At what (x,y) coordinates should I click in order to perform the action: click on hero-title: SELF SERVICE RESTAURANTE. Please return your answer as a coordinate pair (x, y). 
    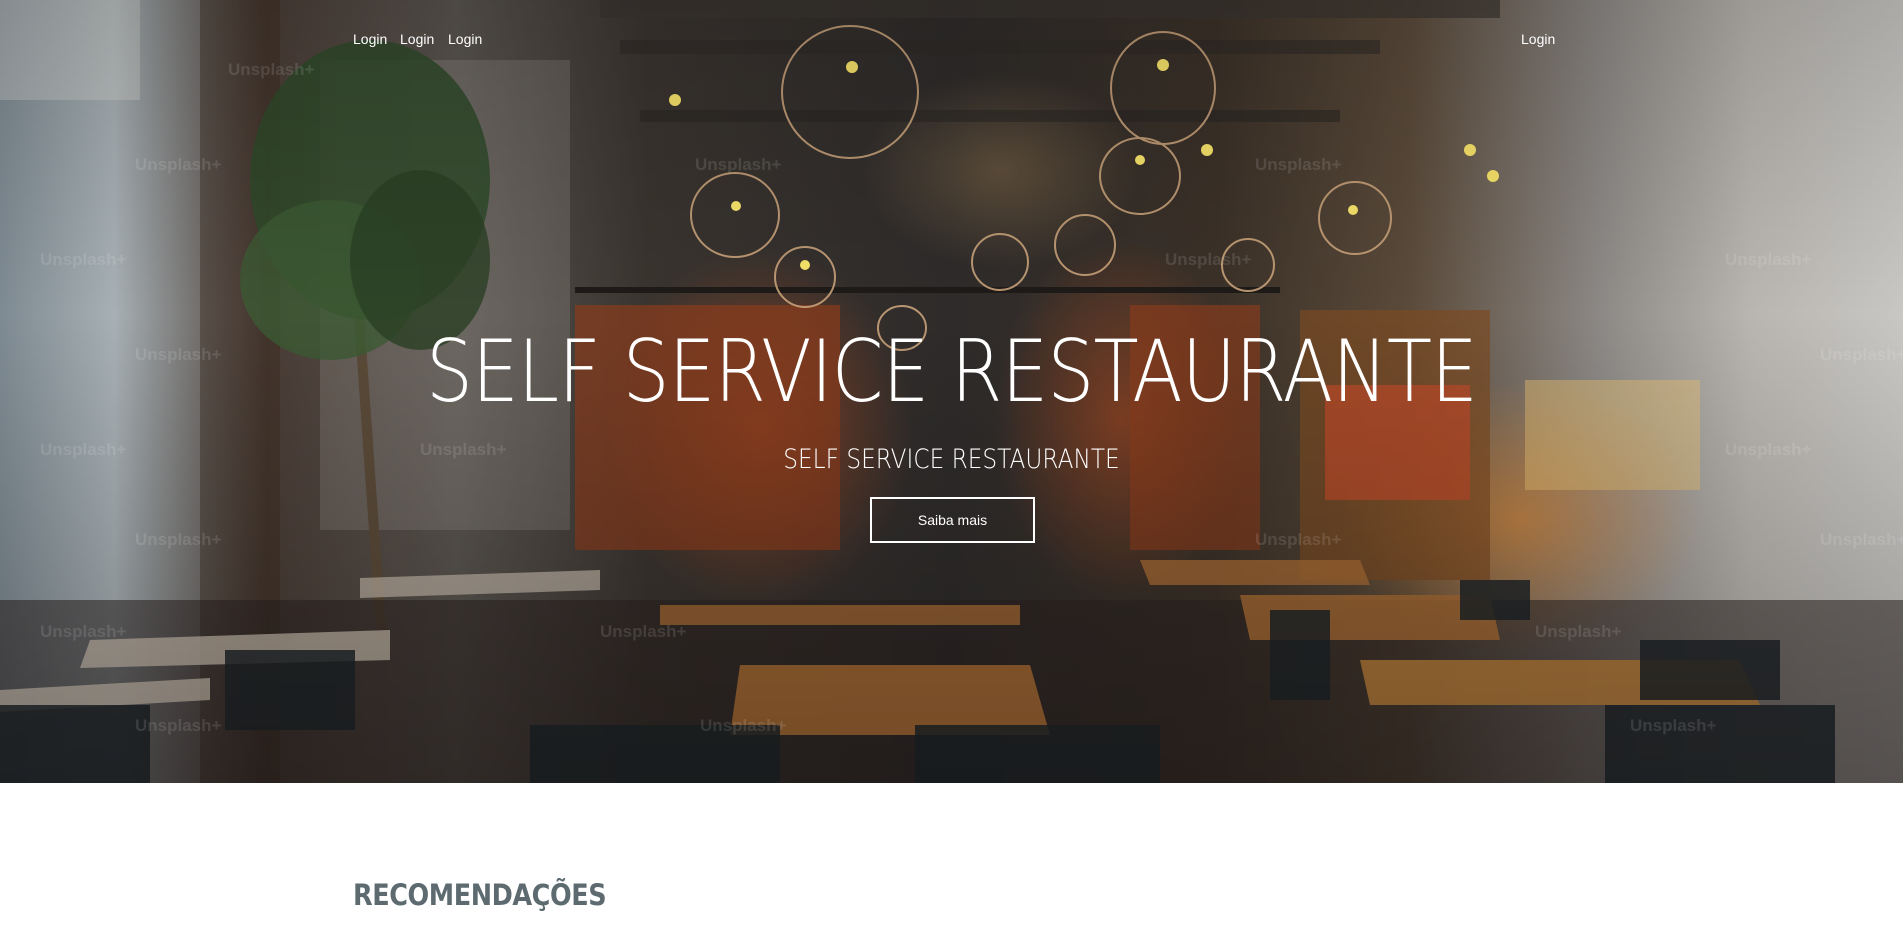
    Looking at the image, I should click on (951, 372).